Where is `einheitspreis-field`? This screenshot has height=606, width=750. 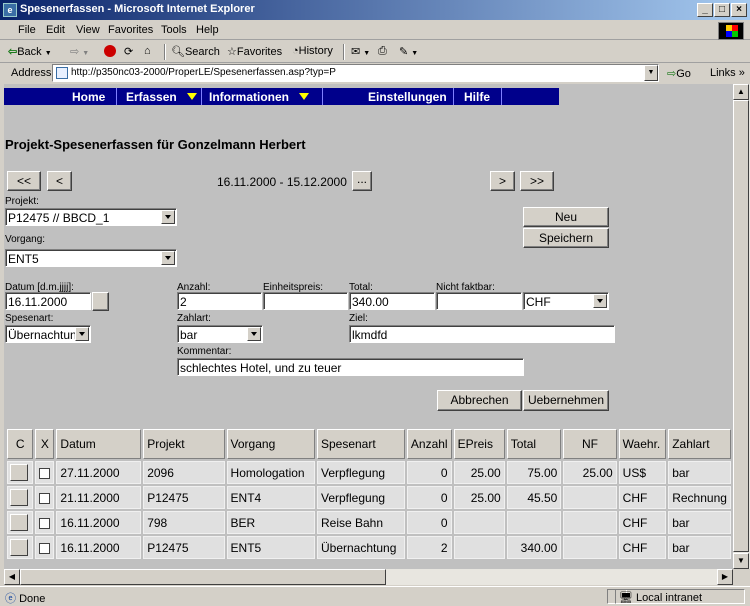 einheitspreis-field is located at coordinates (305, 301).